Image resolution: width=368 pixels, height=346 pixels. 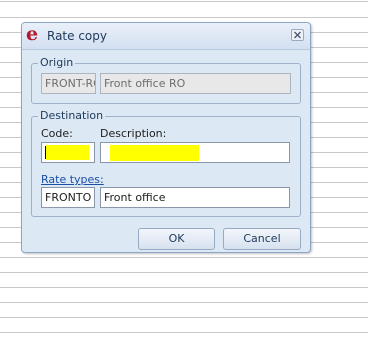 I want to click on description-label: Description:, so click(x=133, y=133).